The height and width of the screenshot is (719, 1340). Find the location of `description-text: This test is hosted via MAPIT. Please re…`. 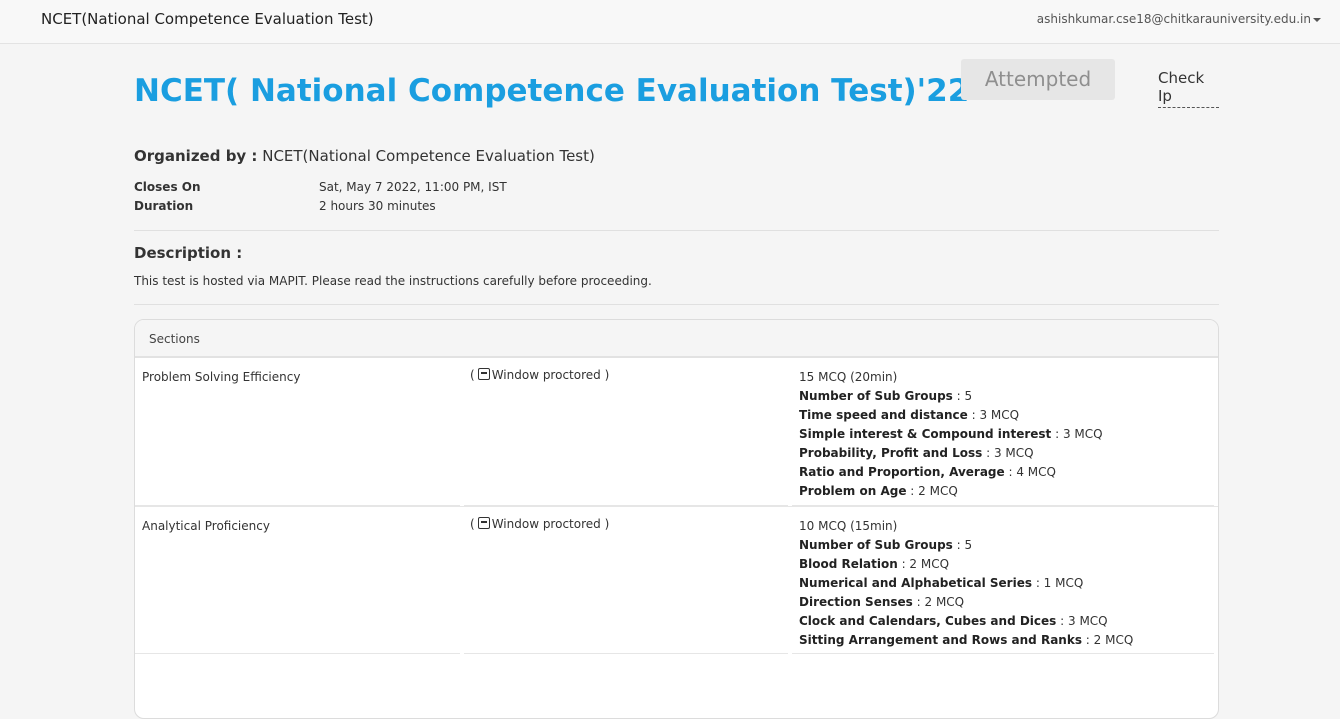

description-text: This test is hosted via MAPIT. Please re… is located at coordinates (393, 281).